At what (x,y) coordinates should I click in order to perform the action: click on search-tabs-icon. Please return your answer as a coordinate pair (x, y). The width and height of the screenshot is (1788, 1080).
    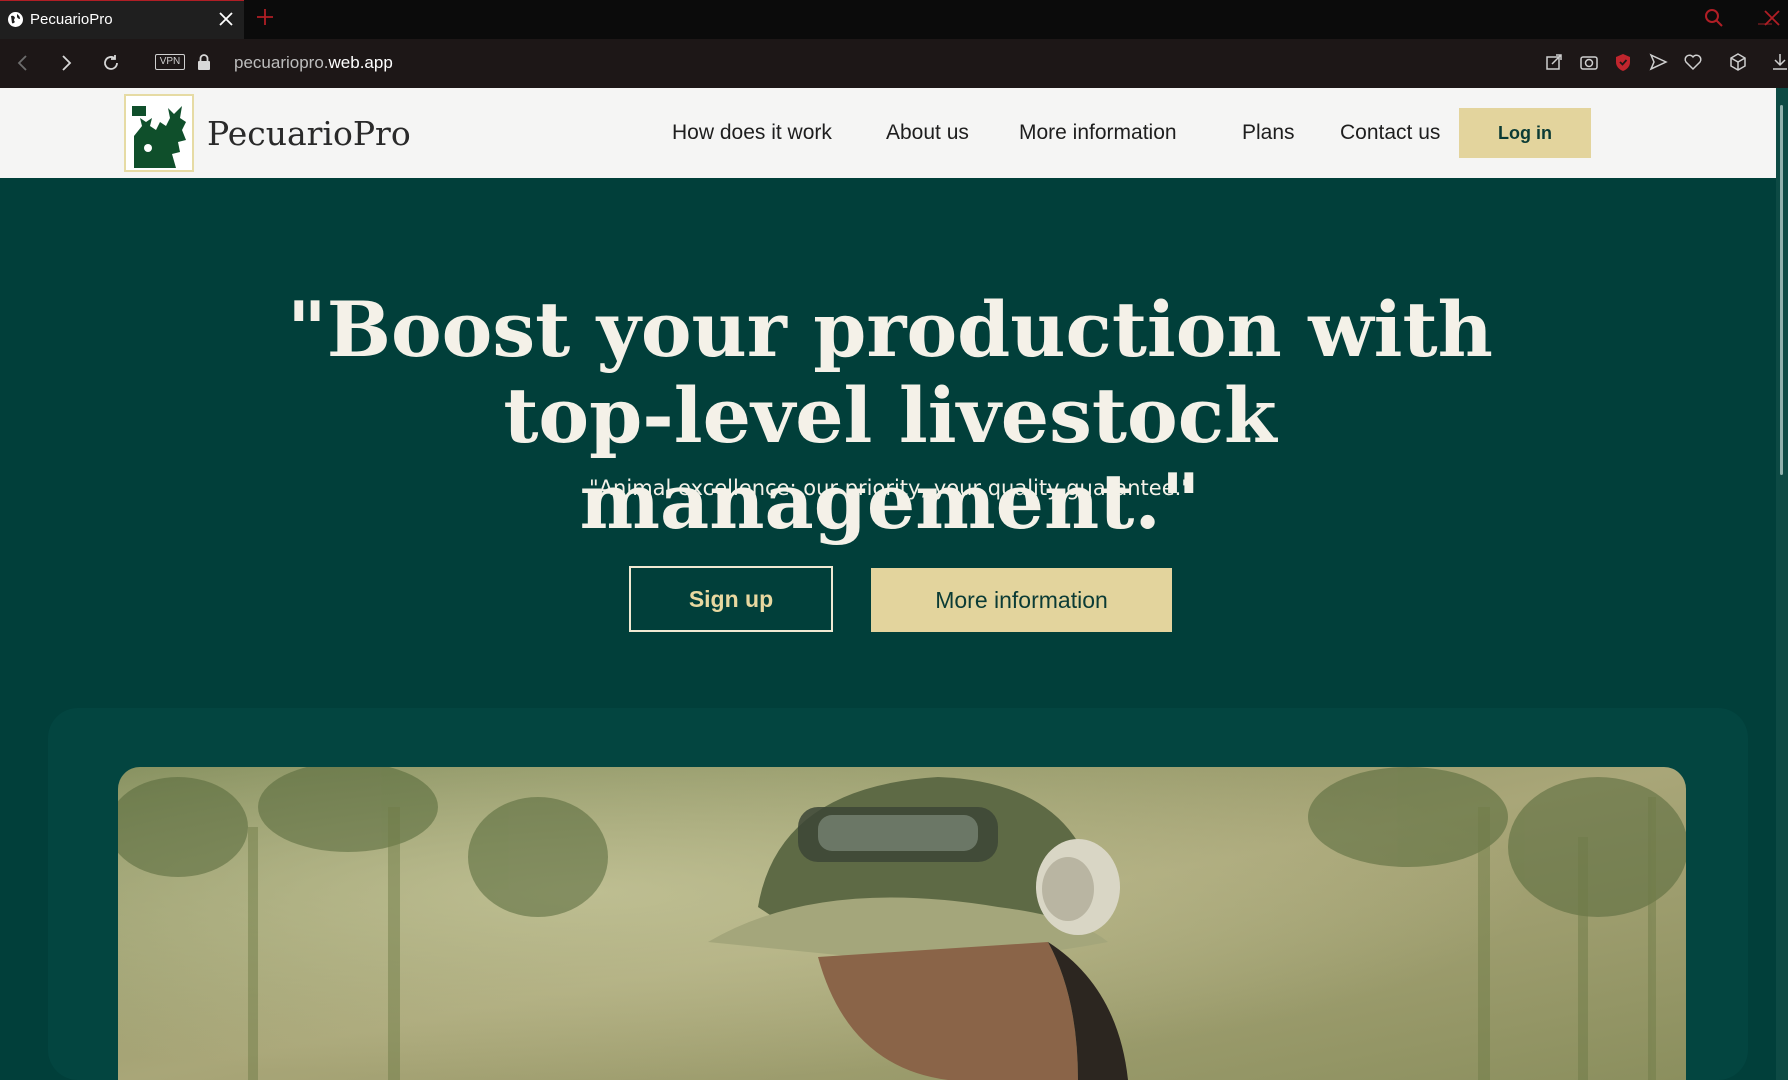
    Looking at the image, I should click on (1714, 18).